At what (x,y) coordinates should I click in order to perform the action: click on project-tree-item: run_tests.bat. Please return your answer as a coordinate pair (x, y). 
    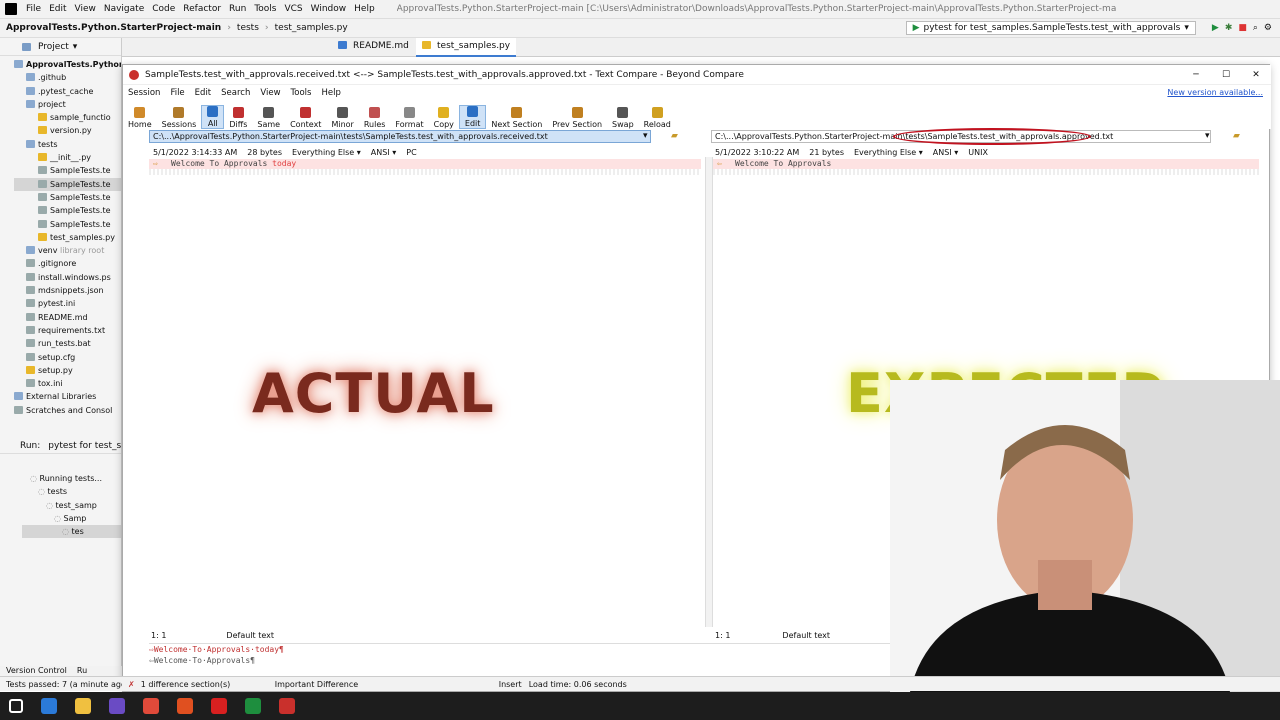
    Looking at the image, I should click on (67, 343).